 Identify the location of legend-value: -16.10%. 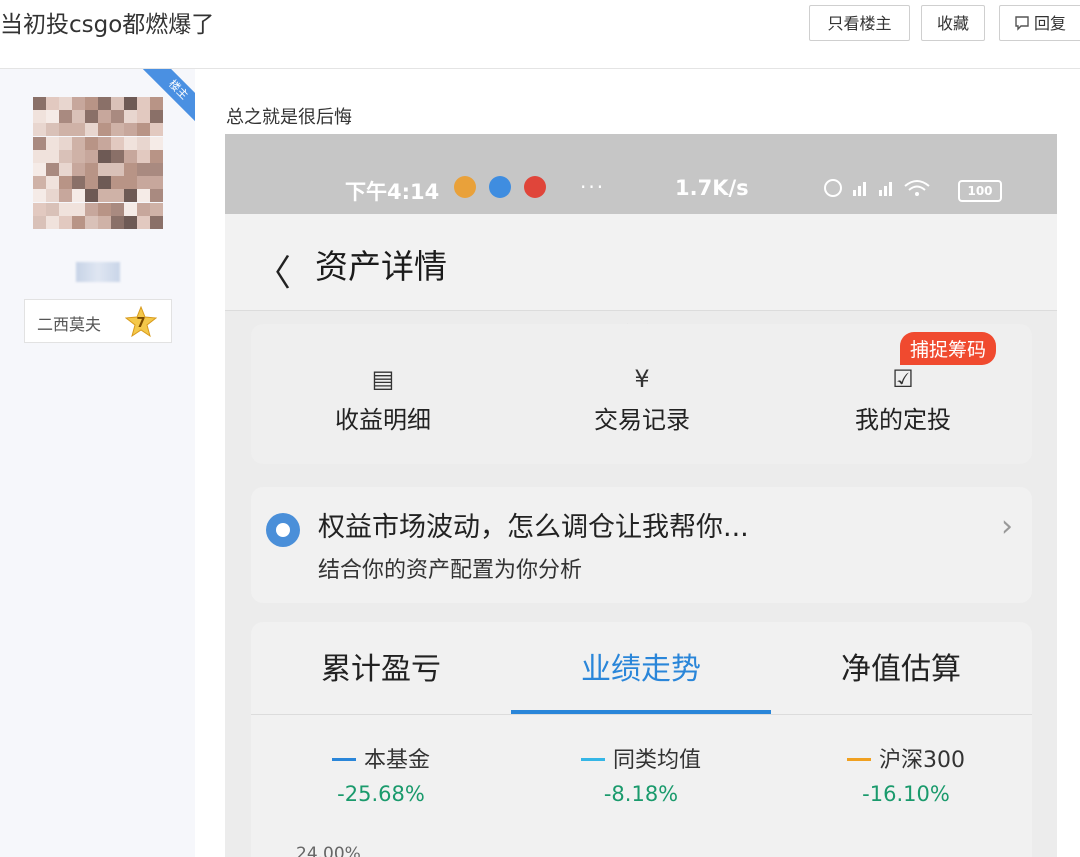
(906, 794).